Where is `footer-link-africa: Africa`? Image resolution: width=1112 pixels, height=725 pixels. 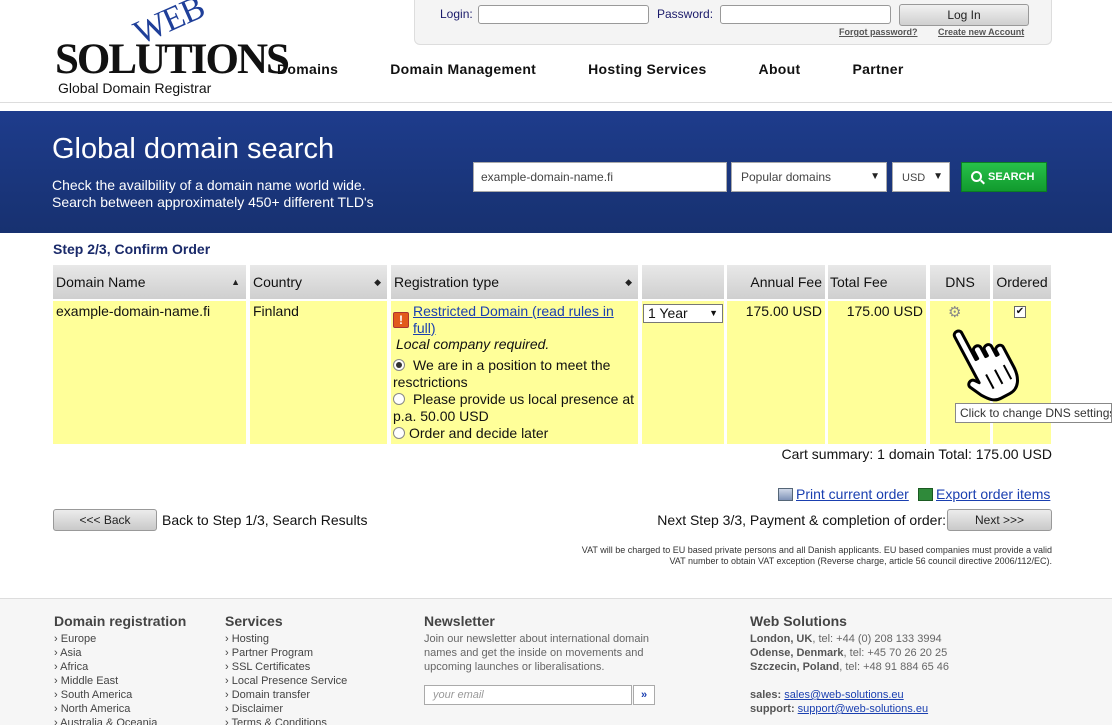
footer-link-africa: Africa is located at coordinates (120, 667).